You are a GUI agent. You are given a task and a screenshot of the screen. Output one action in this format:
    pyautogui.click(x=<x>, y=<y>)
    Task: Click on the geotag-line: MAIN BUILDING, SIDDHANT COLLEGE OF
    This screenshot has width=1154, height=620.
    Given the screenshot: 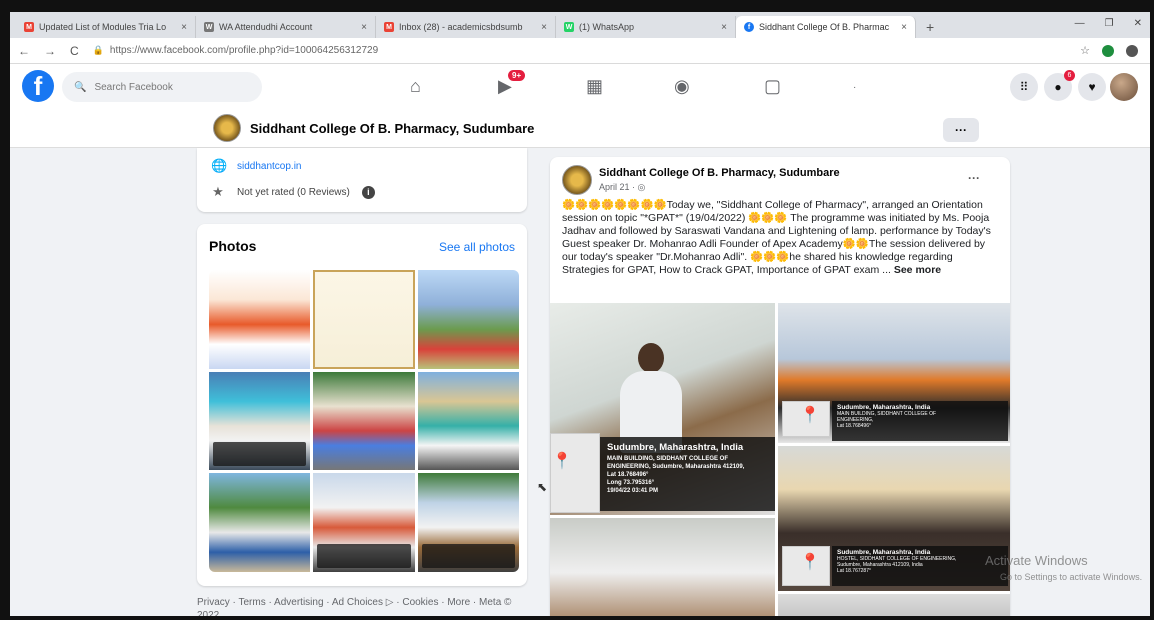 What is the action you would take?
    pyautogui.click(x=667, y=459)
    